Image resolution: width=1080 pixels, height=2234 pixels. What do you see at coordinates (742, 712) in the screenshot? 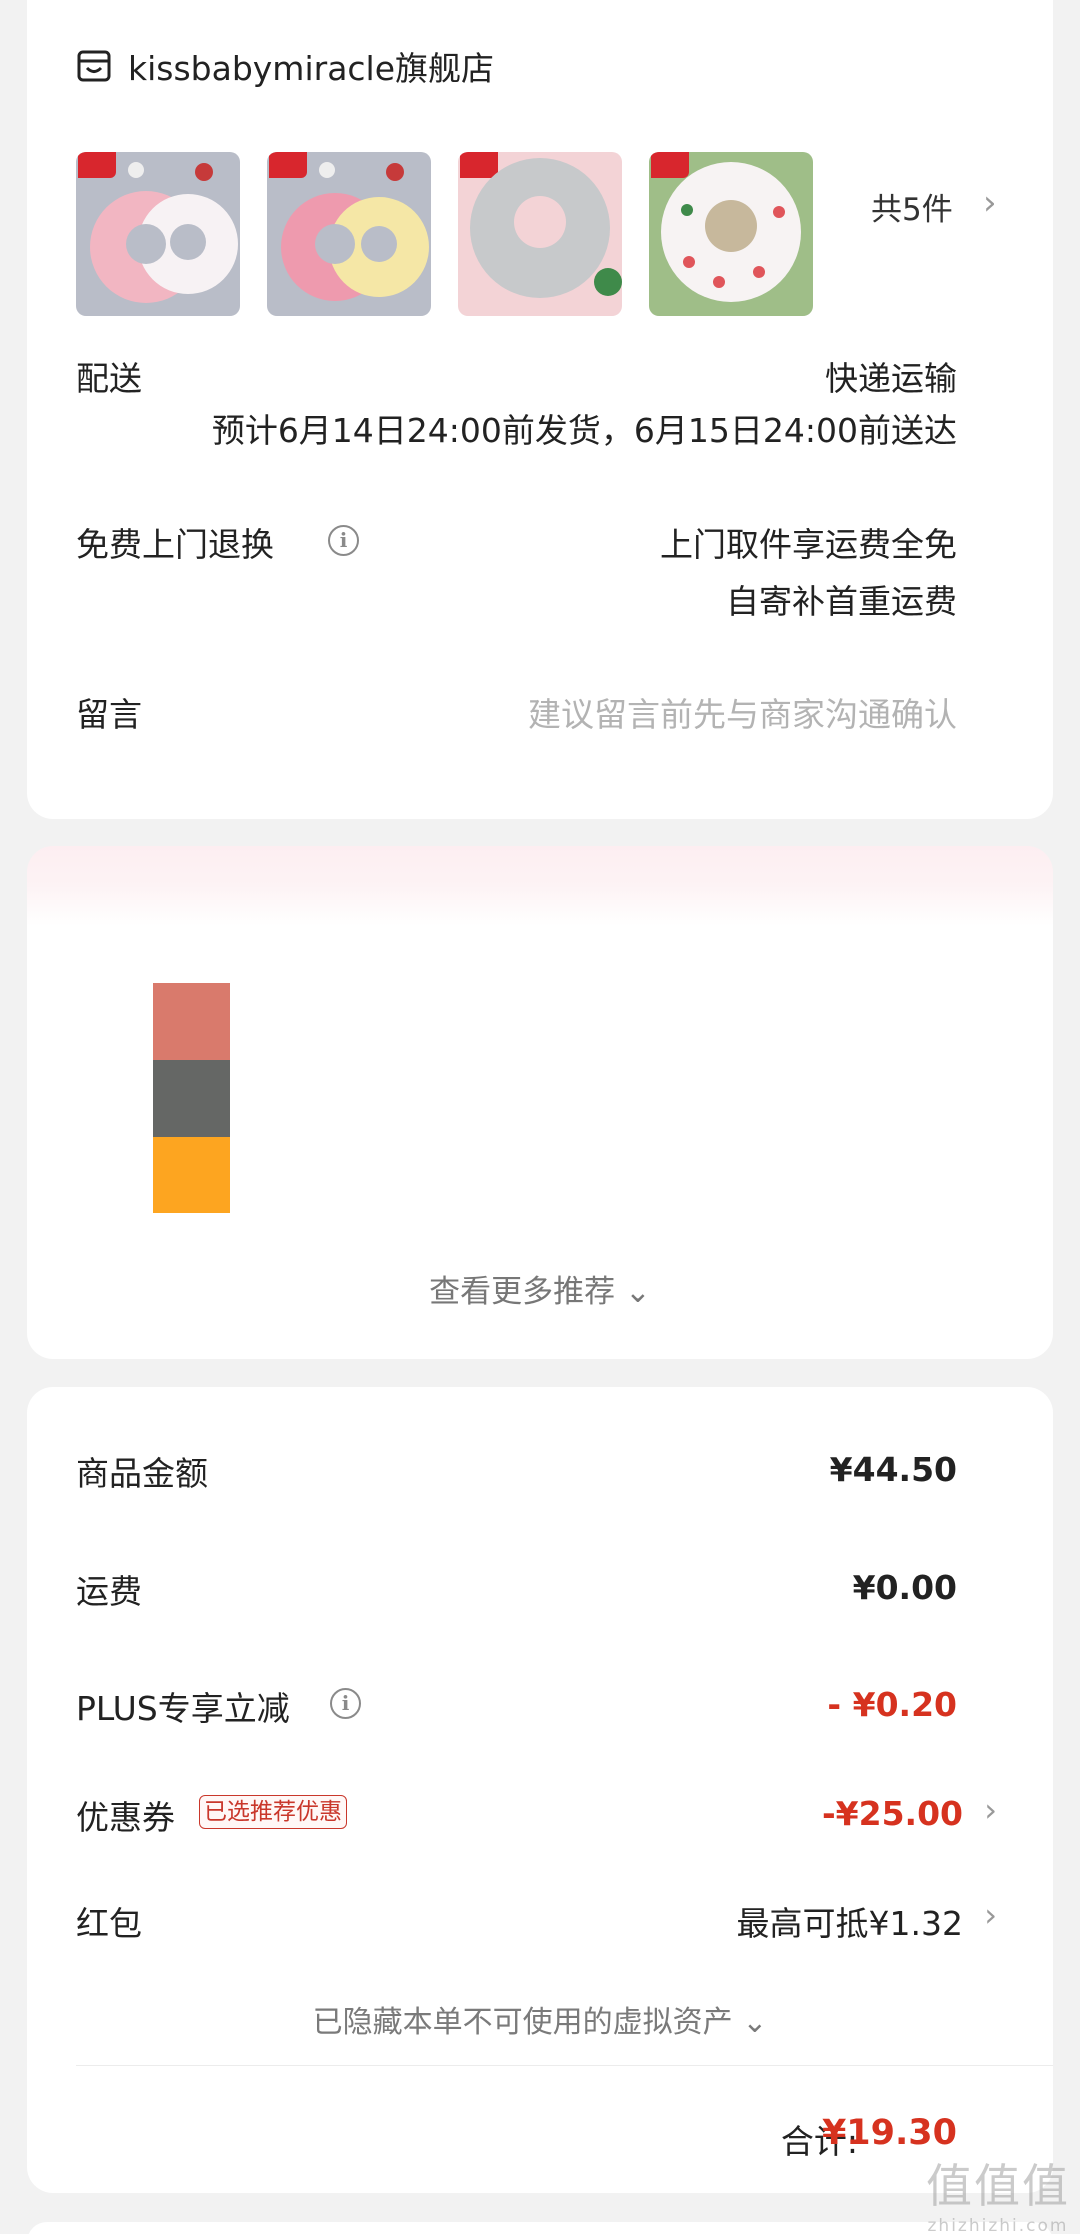
I see `message-input: 建议留言前先与商家沟通确认` at bounding box center [742, 712].